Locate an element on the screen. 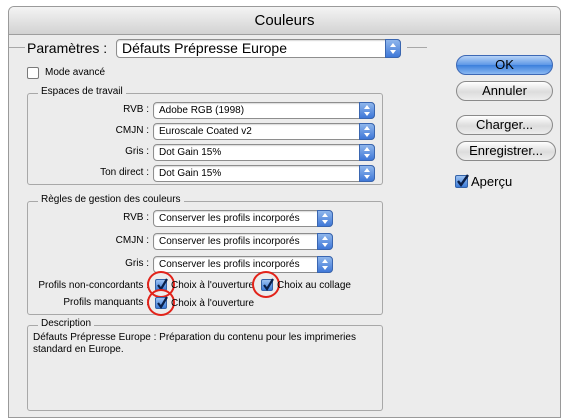 Image resolution: width=561 pixels, height=418 pixels. policies-title: Règles de gestion des couleurs is located at coordinates (111, 199).